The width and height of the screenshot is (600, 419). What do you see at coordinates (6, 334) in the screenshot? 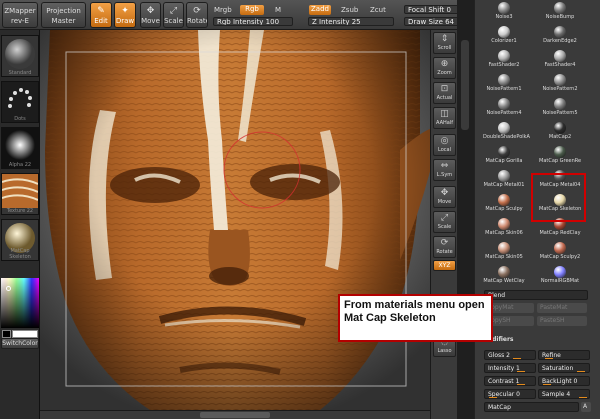
I see `primary-color-swatch` at bounding box center [6, 334].